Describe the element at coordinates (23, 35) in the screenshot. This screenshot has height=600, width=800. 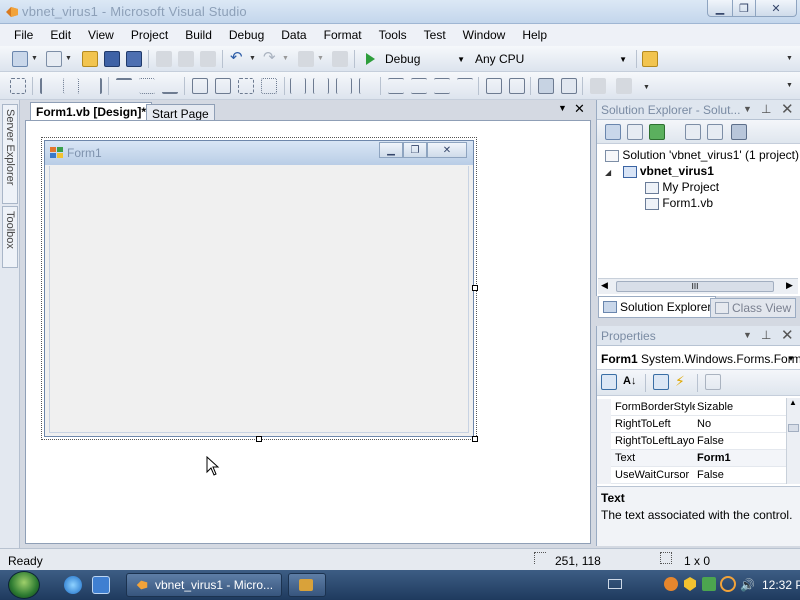
I see `menu-file: File` at that location.